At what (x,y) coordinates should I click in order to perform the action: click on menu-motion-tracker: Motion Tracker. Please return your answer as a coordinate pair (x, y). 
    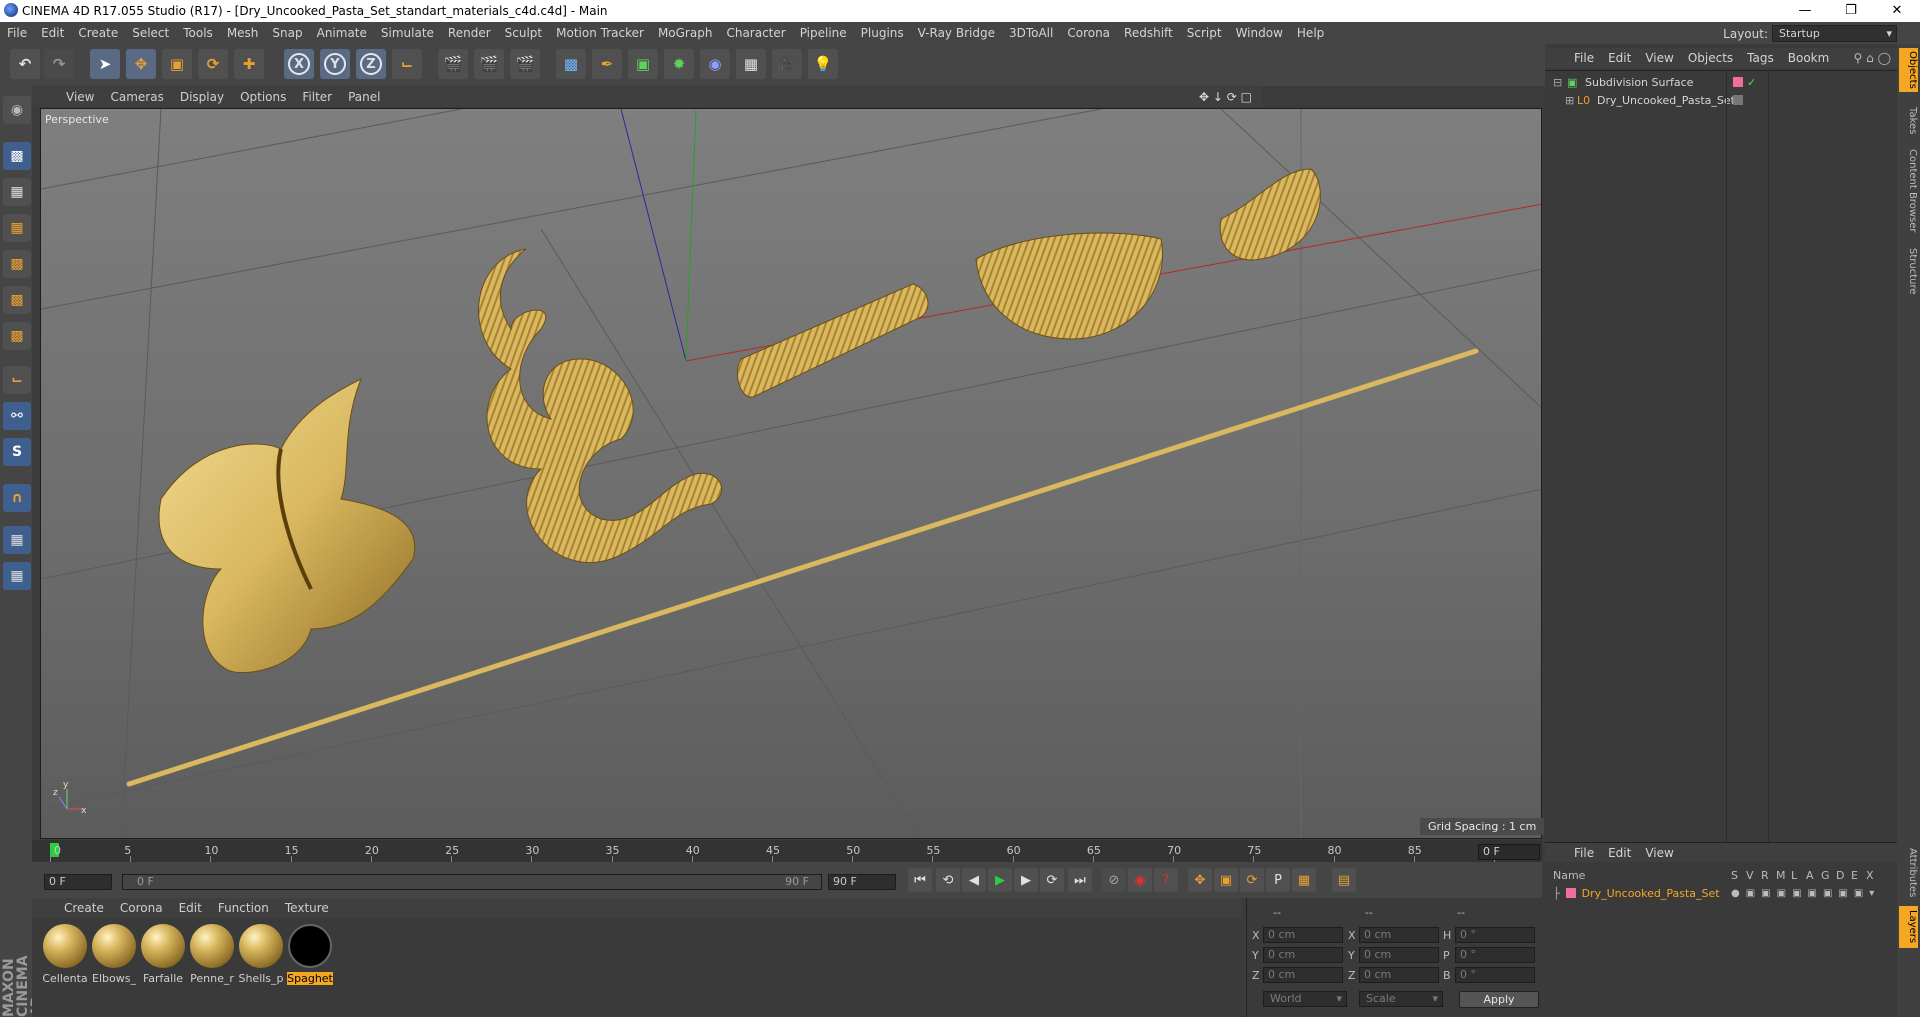
    Looking at the image, I should click on (600, 33).